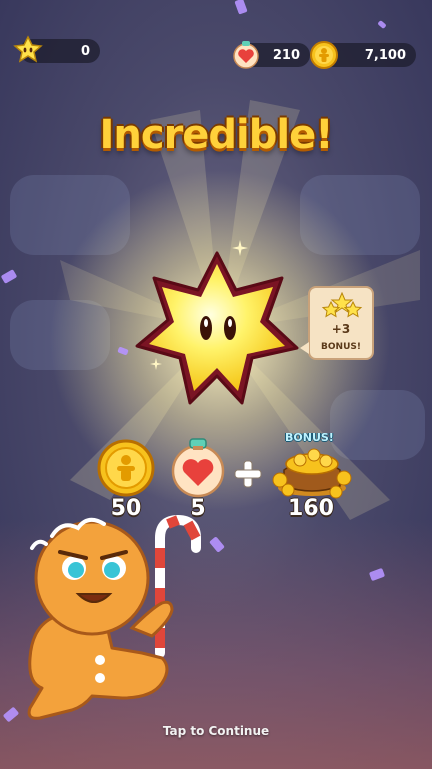 The height and width of the screenshot is (769, 432). What do you see at coordinates (311, 508) in the screenshot?
I see `coin-pile-reward-value: 160` at bounding box center [311, 508].